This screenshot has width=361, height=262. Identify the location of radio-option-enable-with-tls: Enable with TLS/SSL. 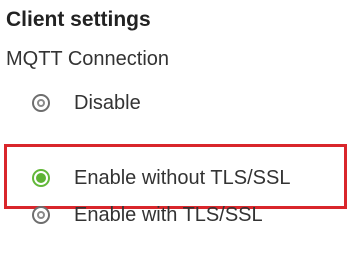
(147, 215).